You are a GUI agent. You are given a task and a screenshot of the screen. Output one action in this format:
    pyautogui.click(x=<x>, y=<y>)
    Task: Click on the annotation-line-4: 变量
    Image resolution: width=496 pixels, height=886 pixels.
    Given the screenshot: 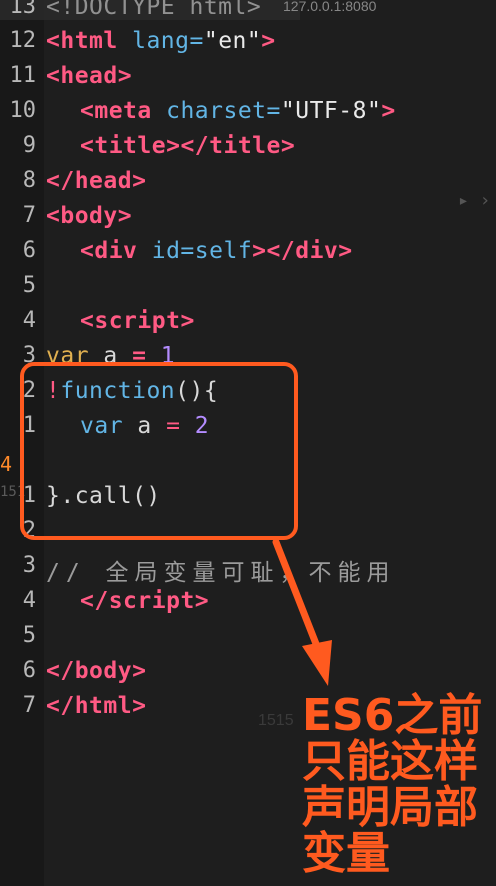 What is the action you would take?
    pyautogui.click(x=346, y=853)
    